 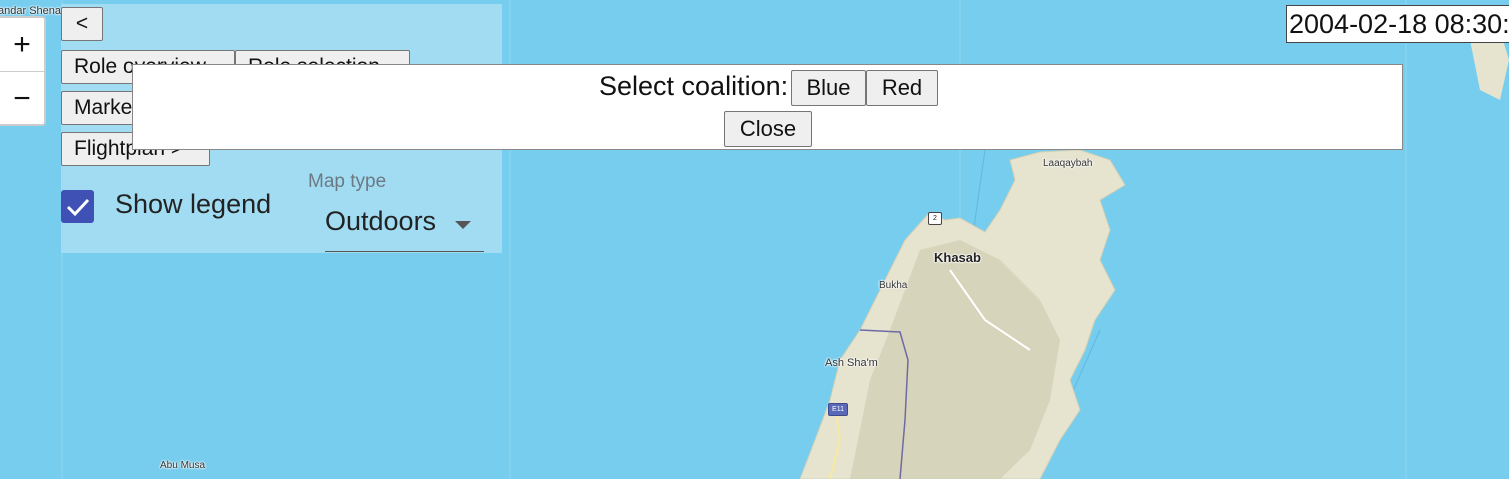 I want to click on zoom-in-button: +, so click(x=22, y=44).